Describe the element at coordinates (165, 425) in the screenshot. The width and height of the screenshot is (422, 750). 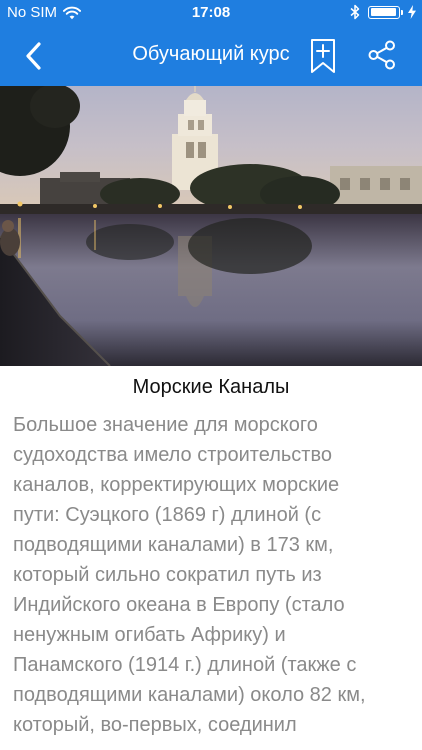
I see `article-body-line: Большое значение для морского` at that location.